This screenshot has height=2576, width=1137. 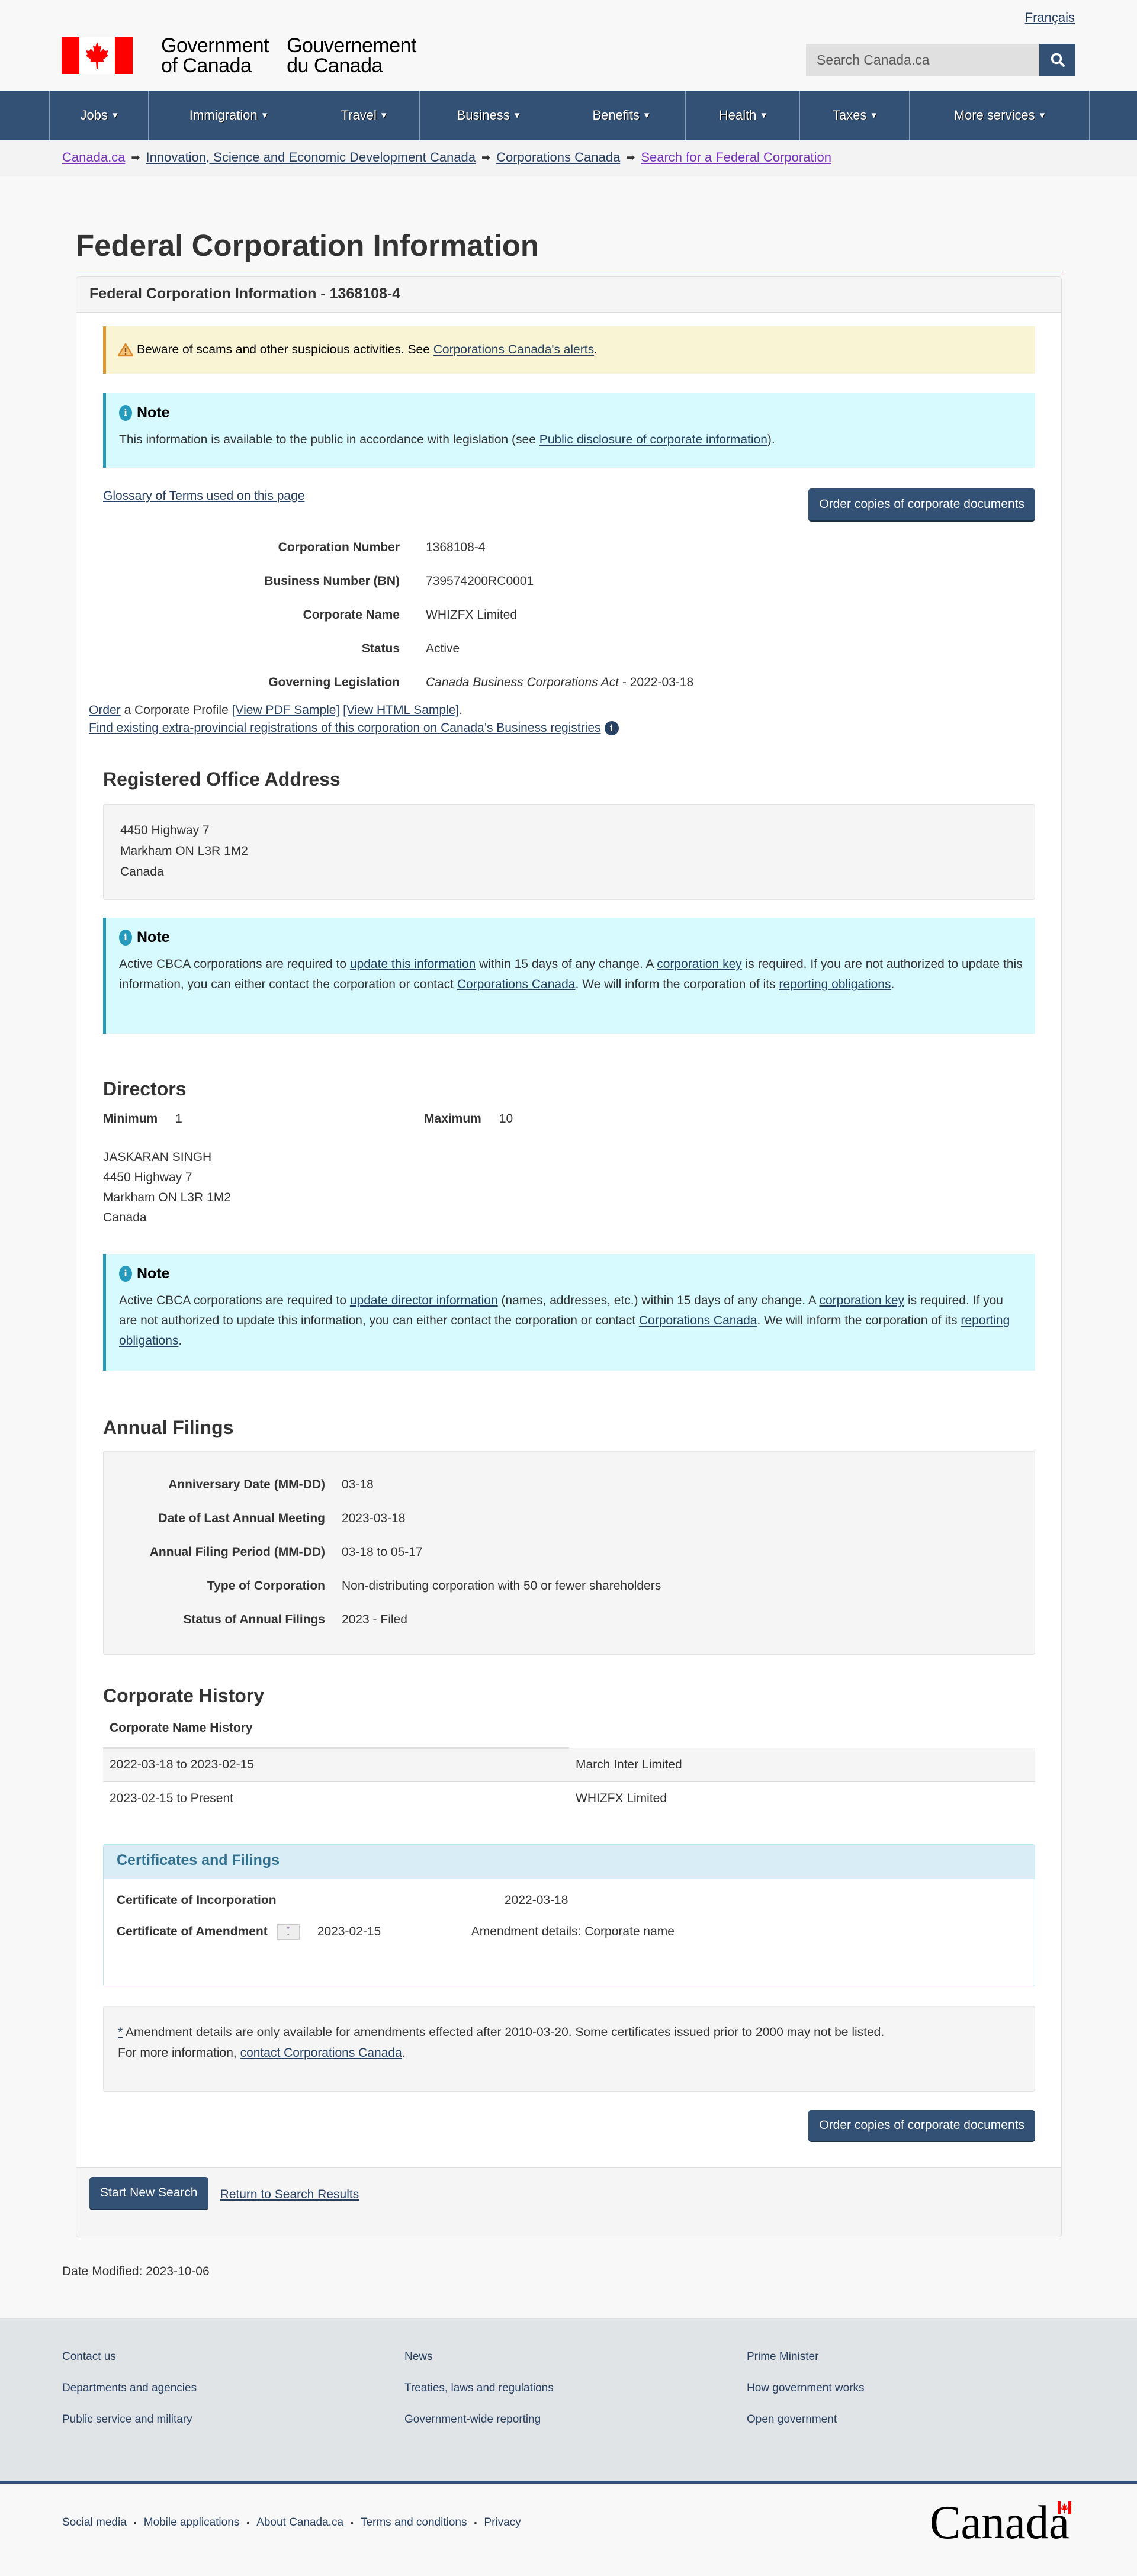 I want to click on menu-item-taxes: Taxes ▾, so click(x=854, y=116).